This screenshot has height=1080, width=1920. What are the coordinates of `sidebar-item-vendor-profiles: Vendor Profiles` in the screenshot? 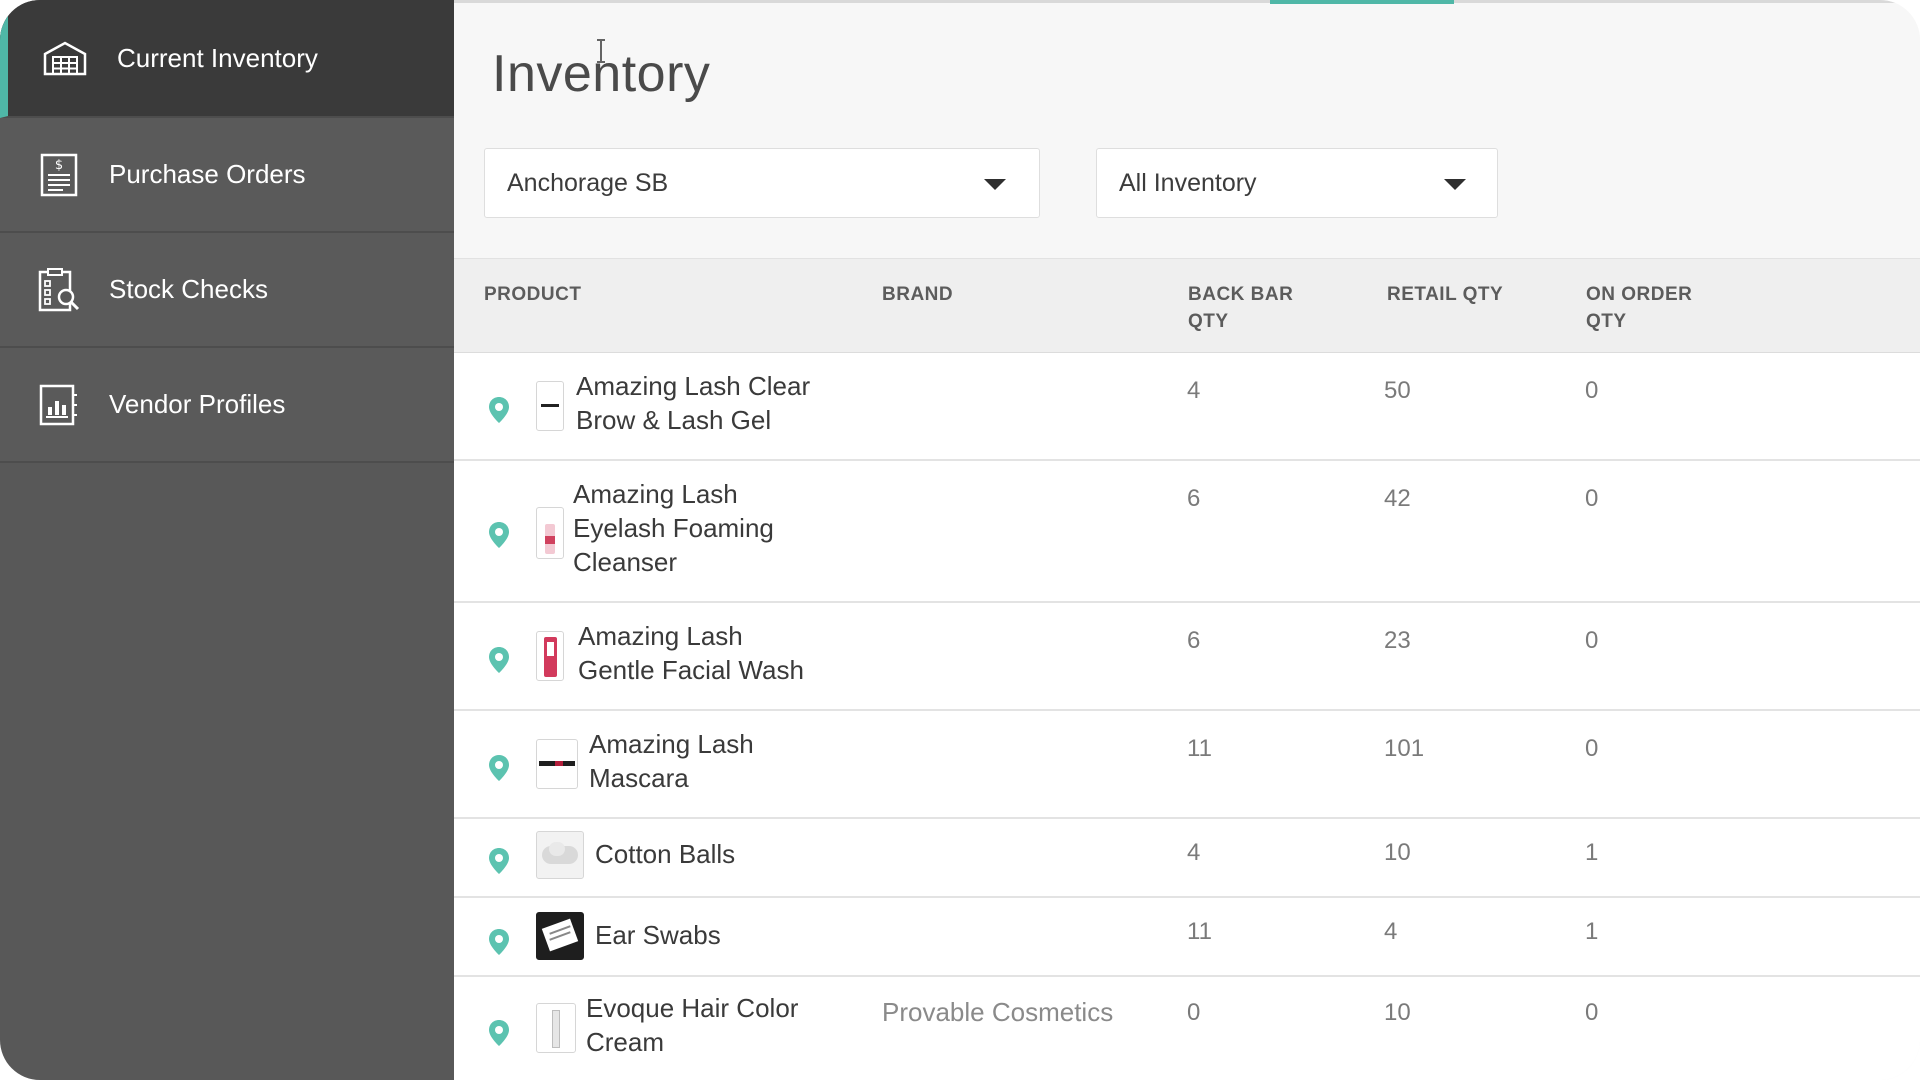 It's located at (227, 405).